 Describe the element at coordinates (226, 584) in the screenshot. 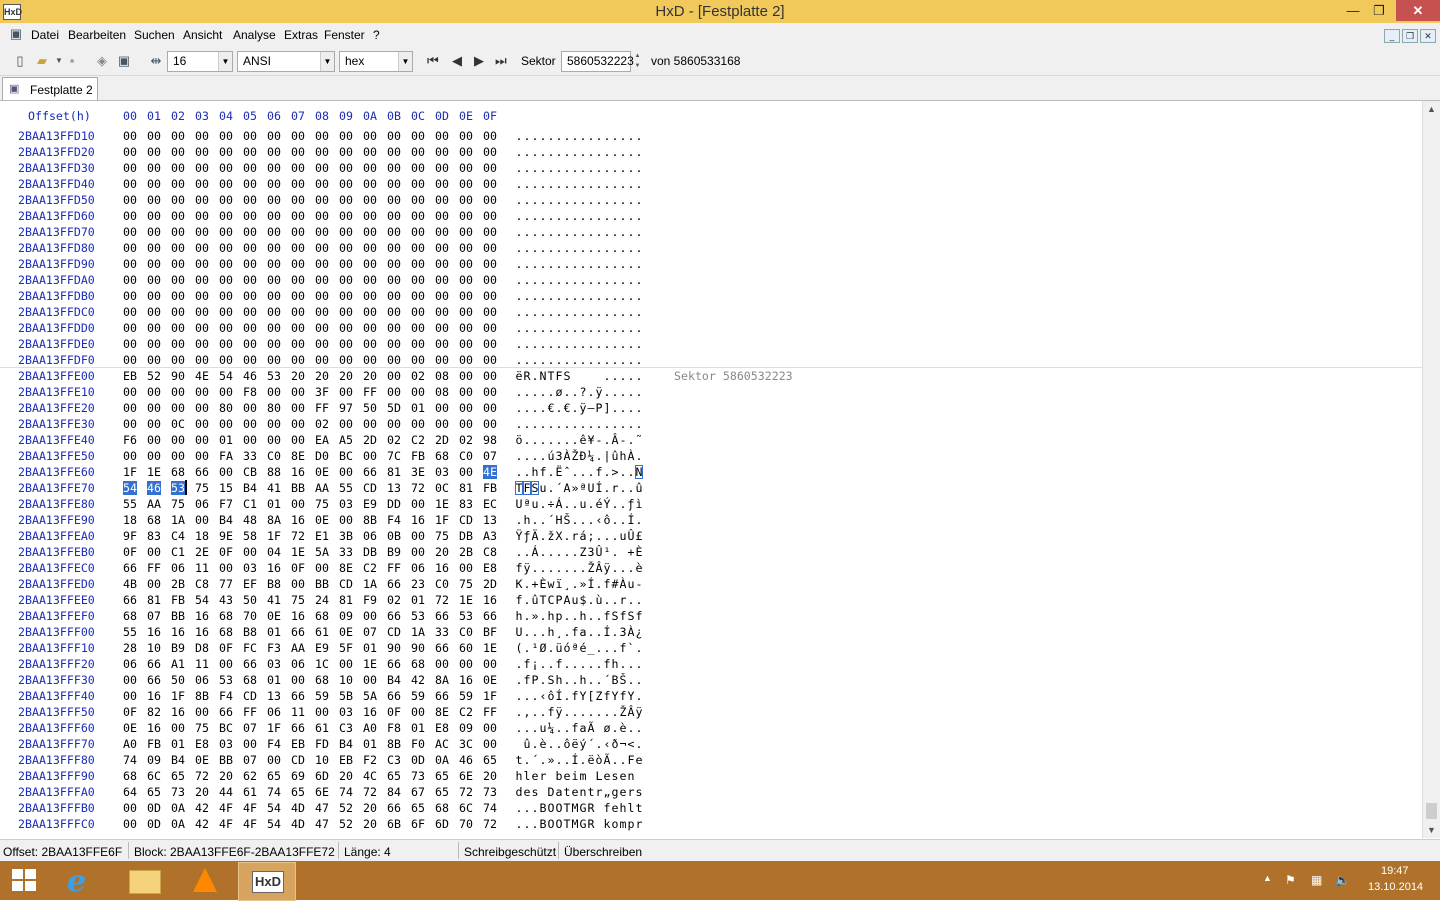

I see `hex-byte: 77` at that location.